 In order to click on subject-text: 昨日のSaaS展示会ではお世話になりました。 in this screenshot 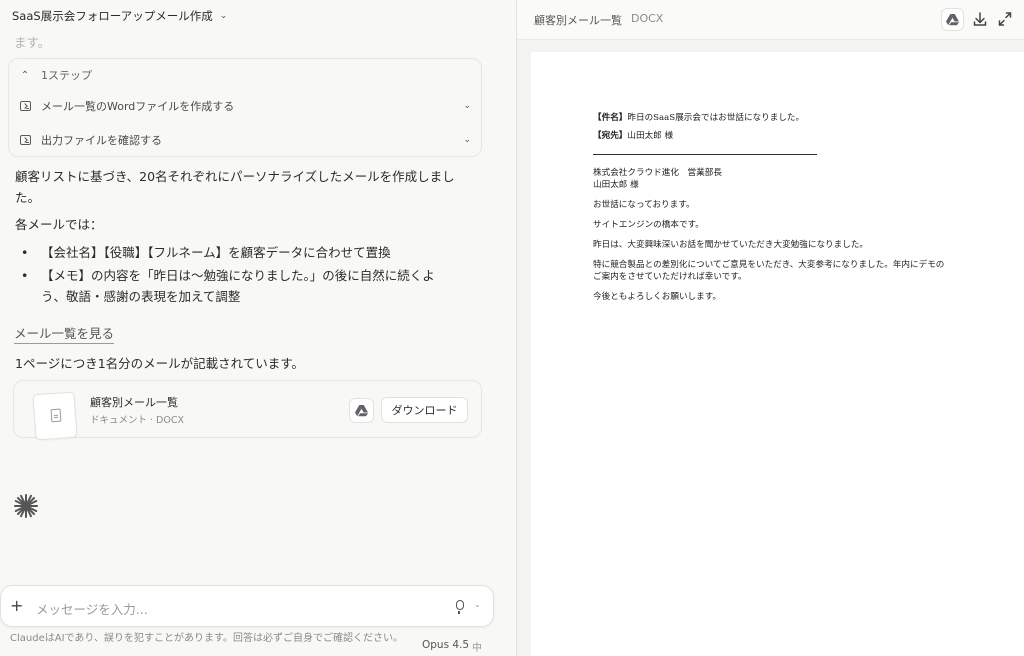, I will do `click(716, 118)`.